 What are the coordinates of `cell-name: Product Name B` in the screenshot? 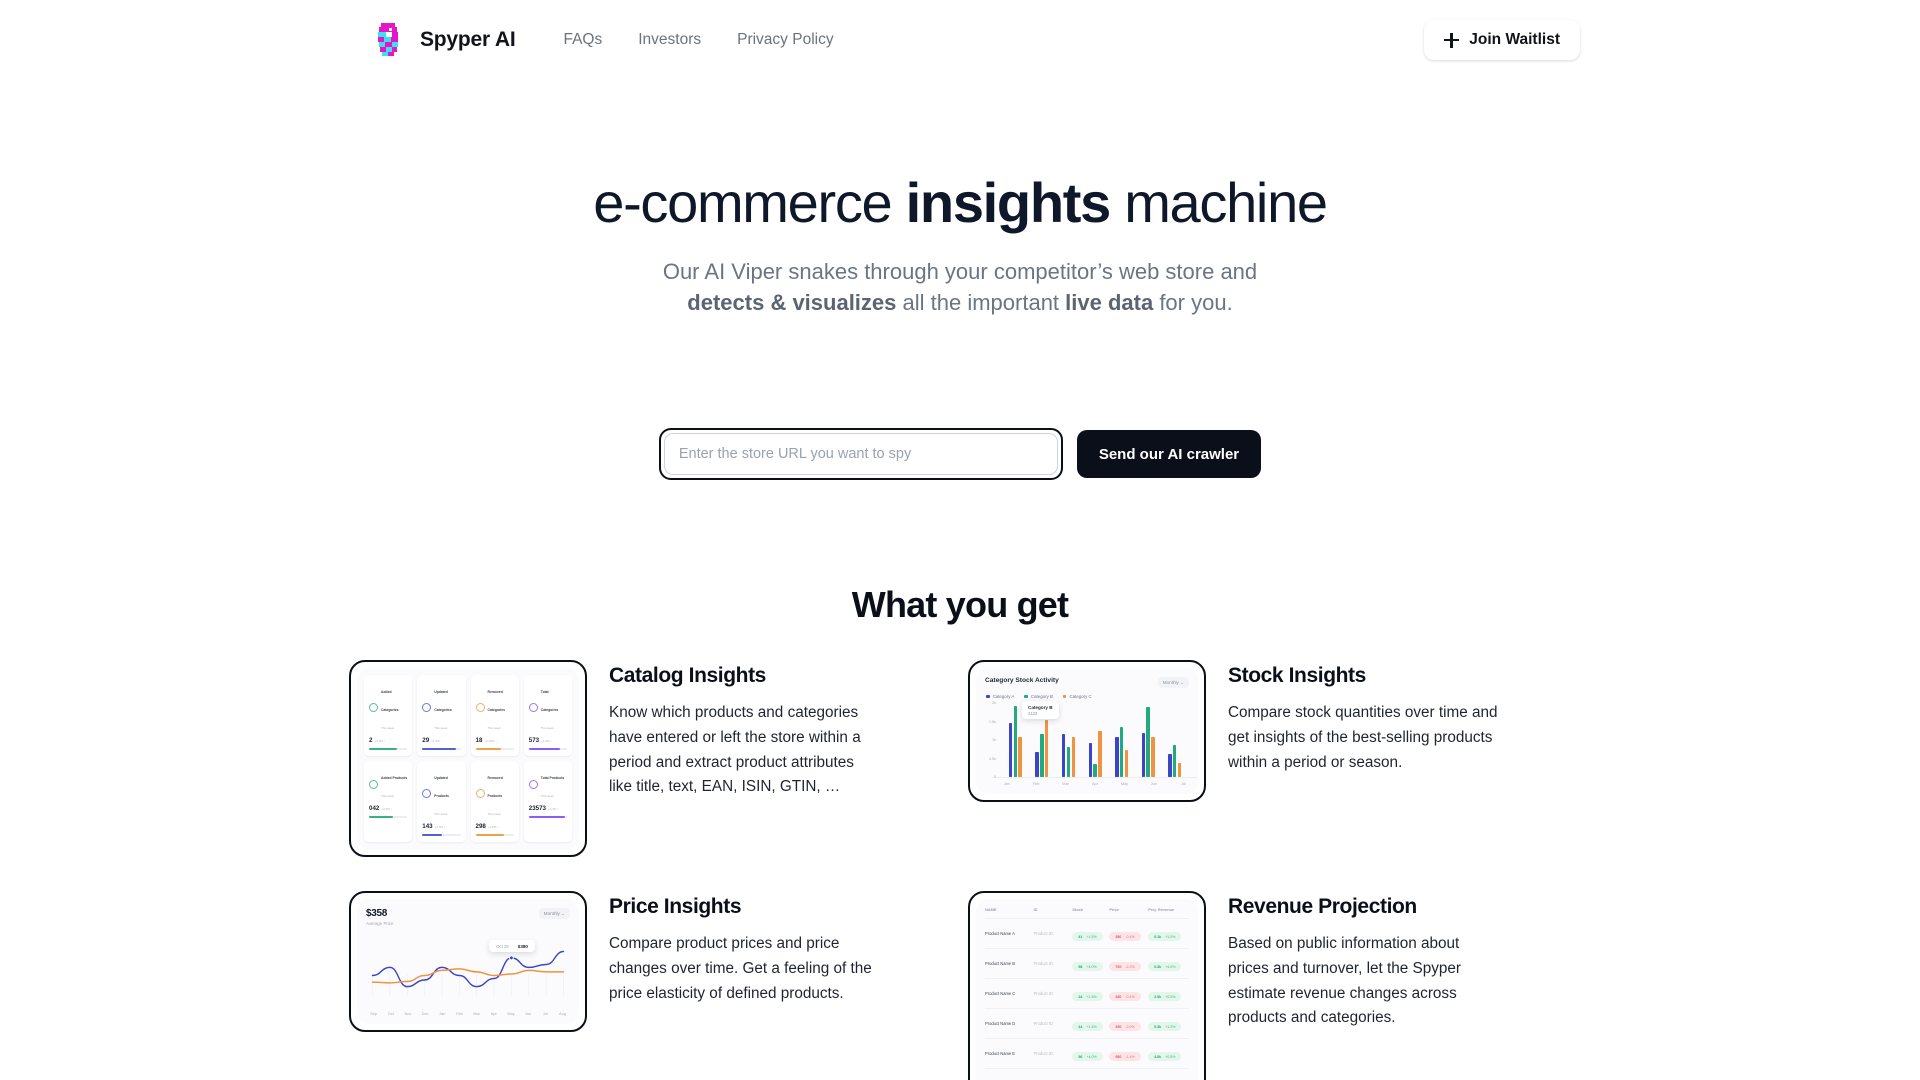 It's located at (1000, 964).